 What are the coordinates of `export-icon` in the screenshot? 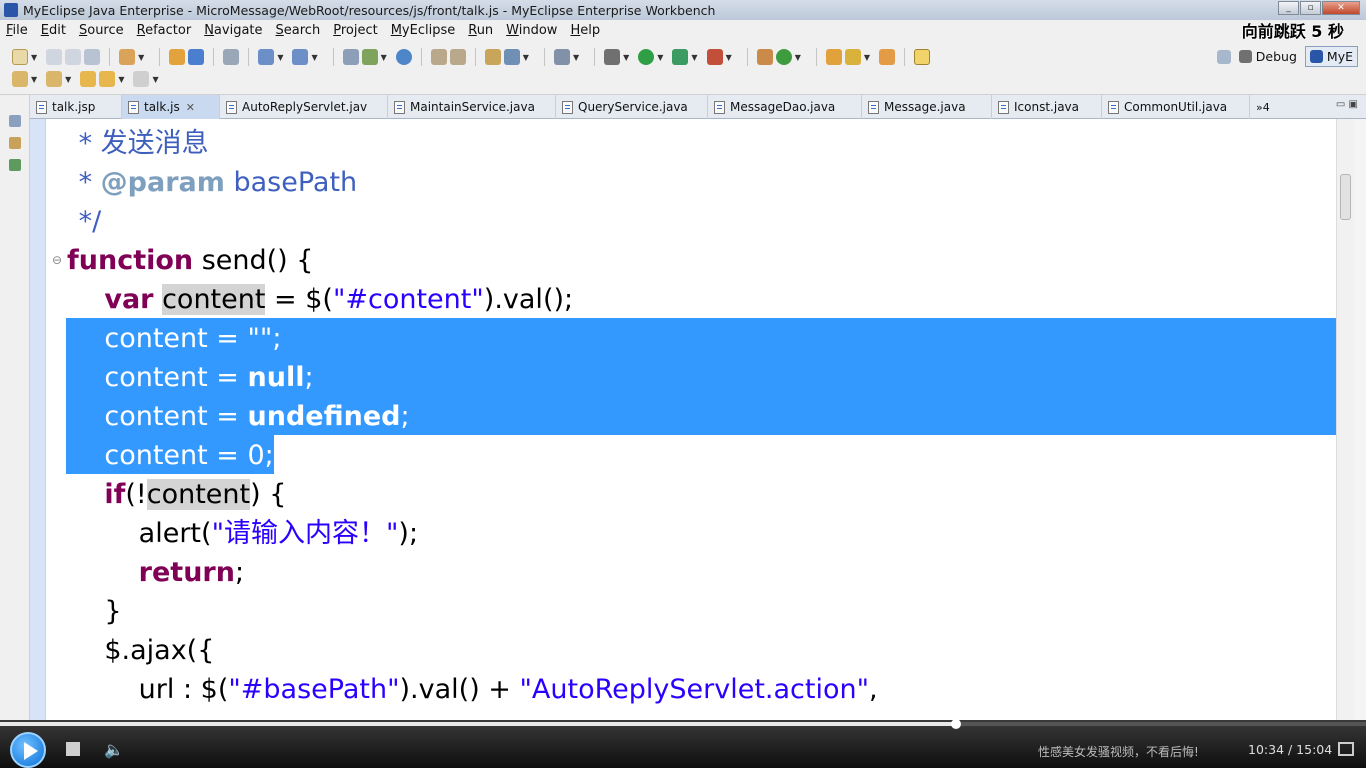 It's located at (369, 57).